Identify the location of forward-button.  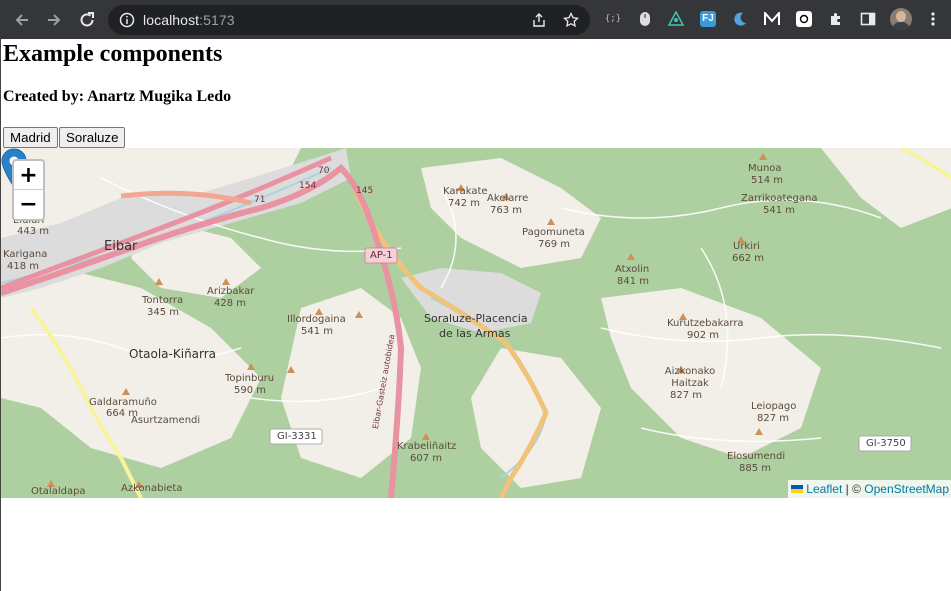
(54, 20).